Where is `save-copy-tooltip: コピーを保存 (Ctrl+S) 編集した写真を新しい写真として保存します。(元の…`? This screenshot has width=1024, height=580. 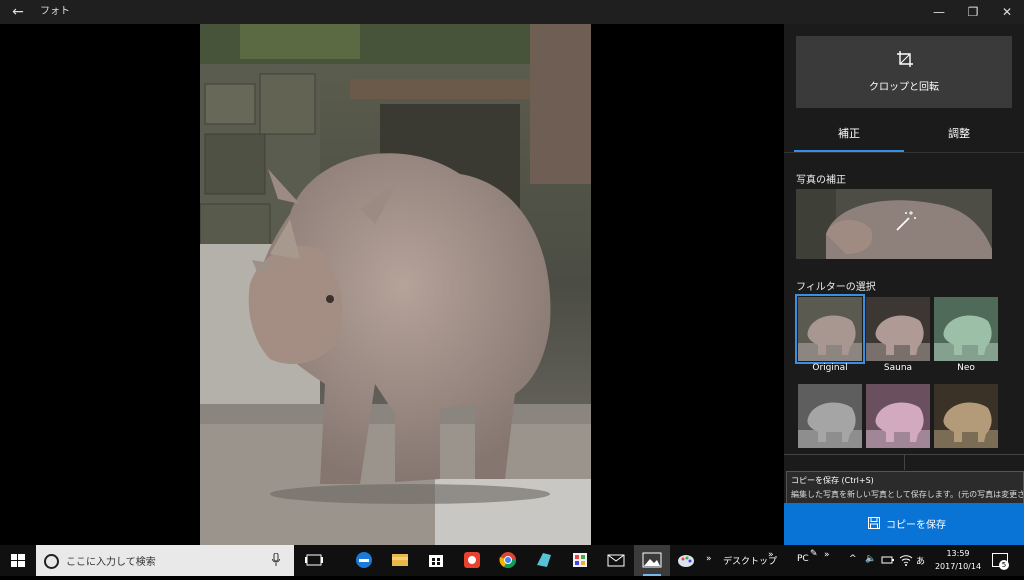
save-copy-tooltip: コピーを保存 (Ctrl+S) 編集した写真を新しい写真として保存します。(元の… is located at coordinates (905, 488).